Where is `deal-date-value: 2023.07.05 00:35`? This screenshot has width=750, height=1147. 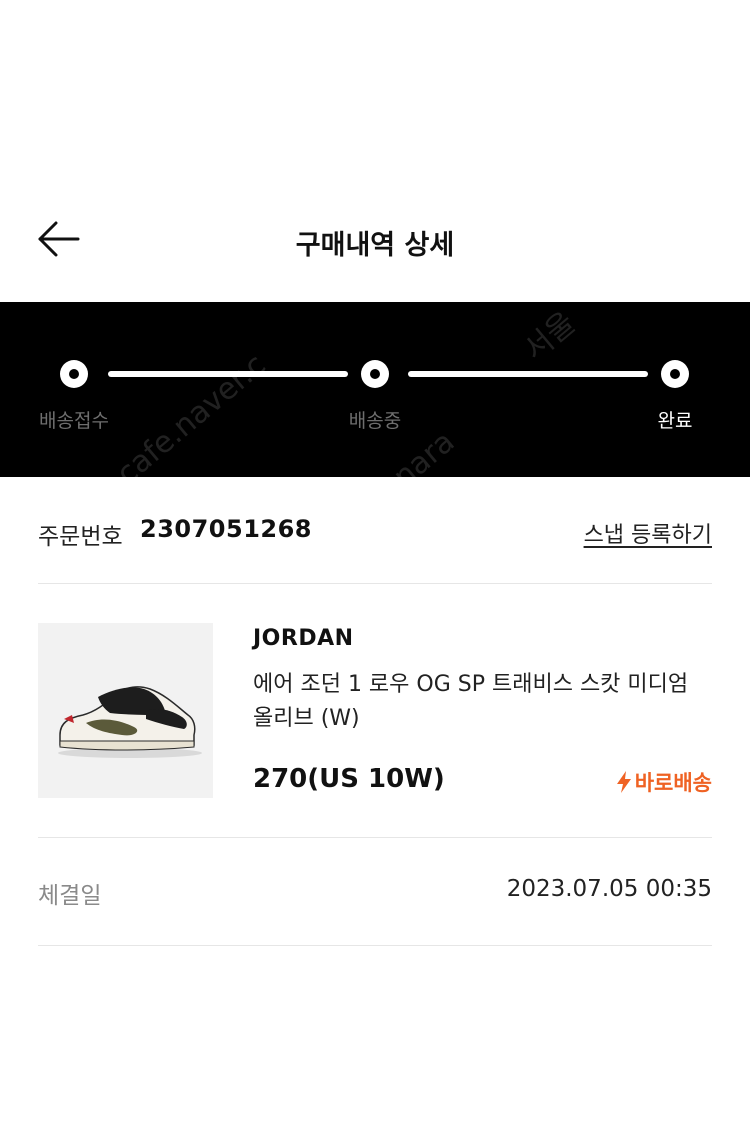
deal-date-value: 2023.07.05 00:35 is located at coordinates (609, 889).